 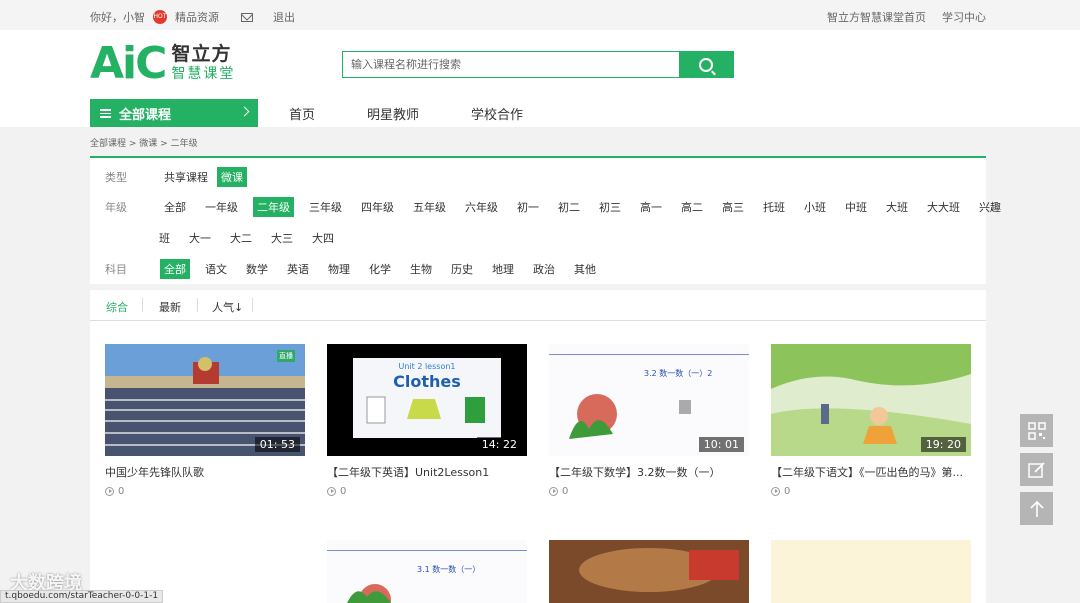 I want to click on filter-option: 数学, so click(x=257, y=269).